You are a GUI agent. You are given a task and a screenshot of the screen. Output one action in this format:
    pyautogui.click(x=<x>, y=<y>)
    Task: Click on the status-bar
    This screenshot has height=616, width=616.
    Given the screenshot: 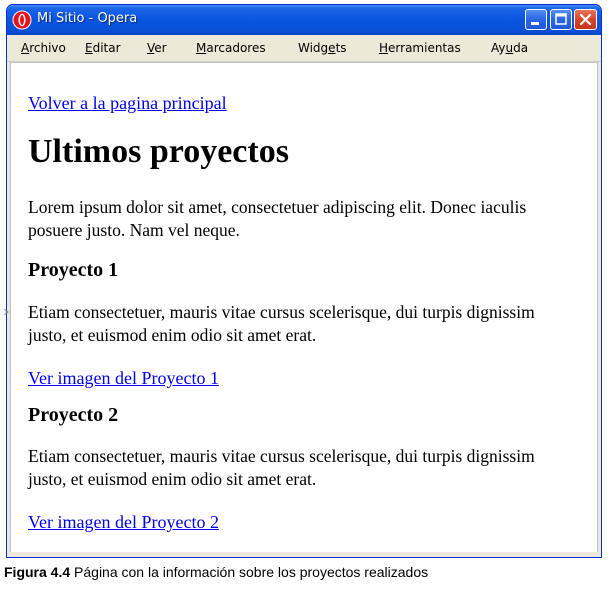 What is the action you would take?
    pyautogui.click(x=304, y=554)
    